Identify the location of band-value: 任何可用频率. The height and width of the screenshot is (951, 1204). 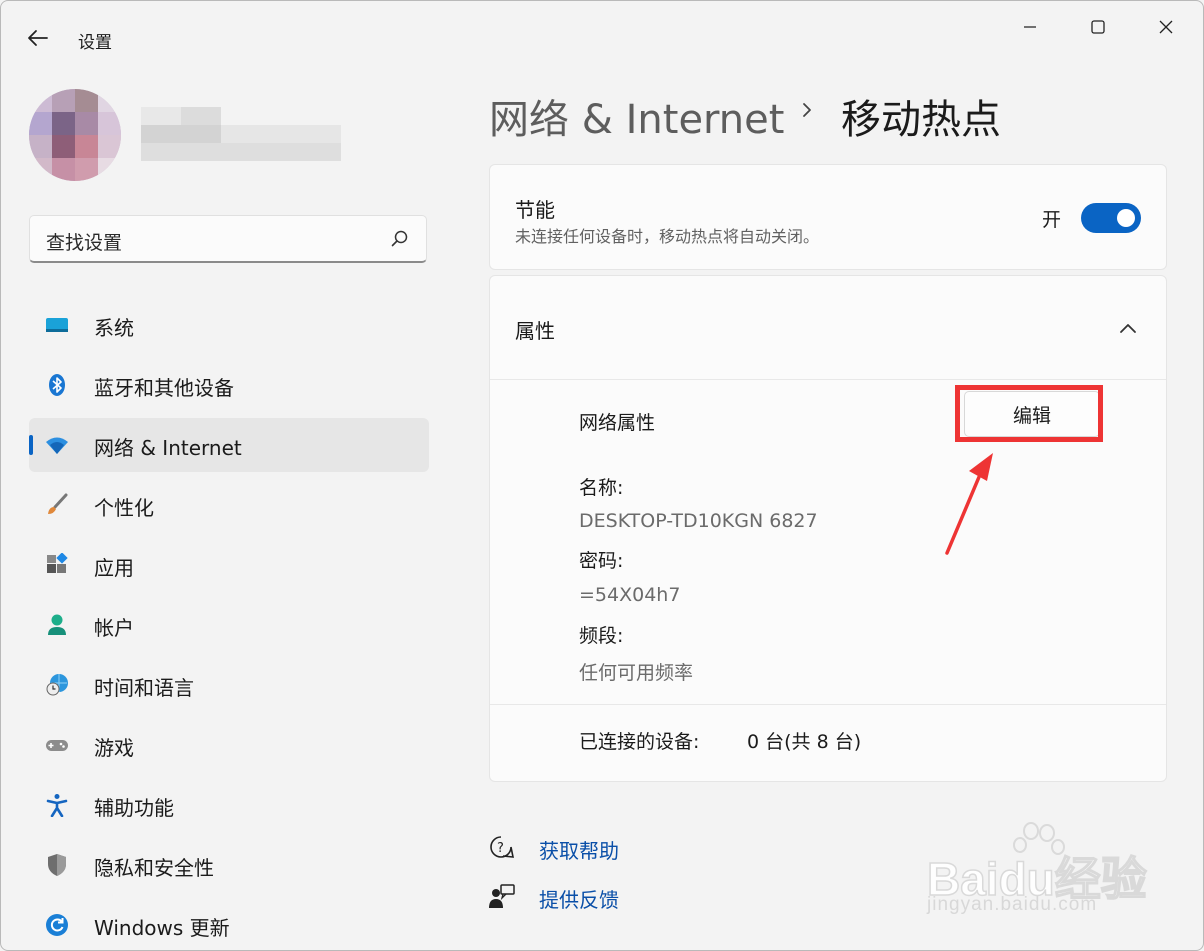
(636, 673).